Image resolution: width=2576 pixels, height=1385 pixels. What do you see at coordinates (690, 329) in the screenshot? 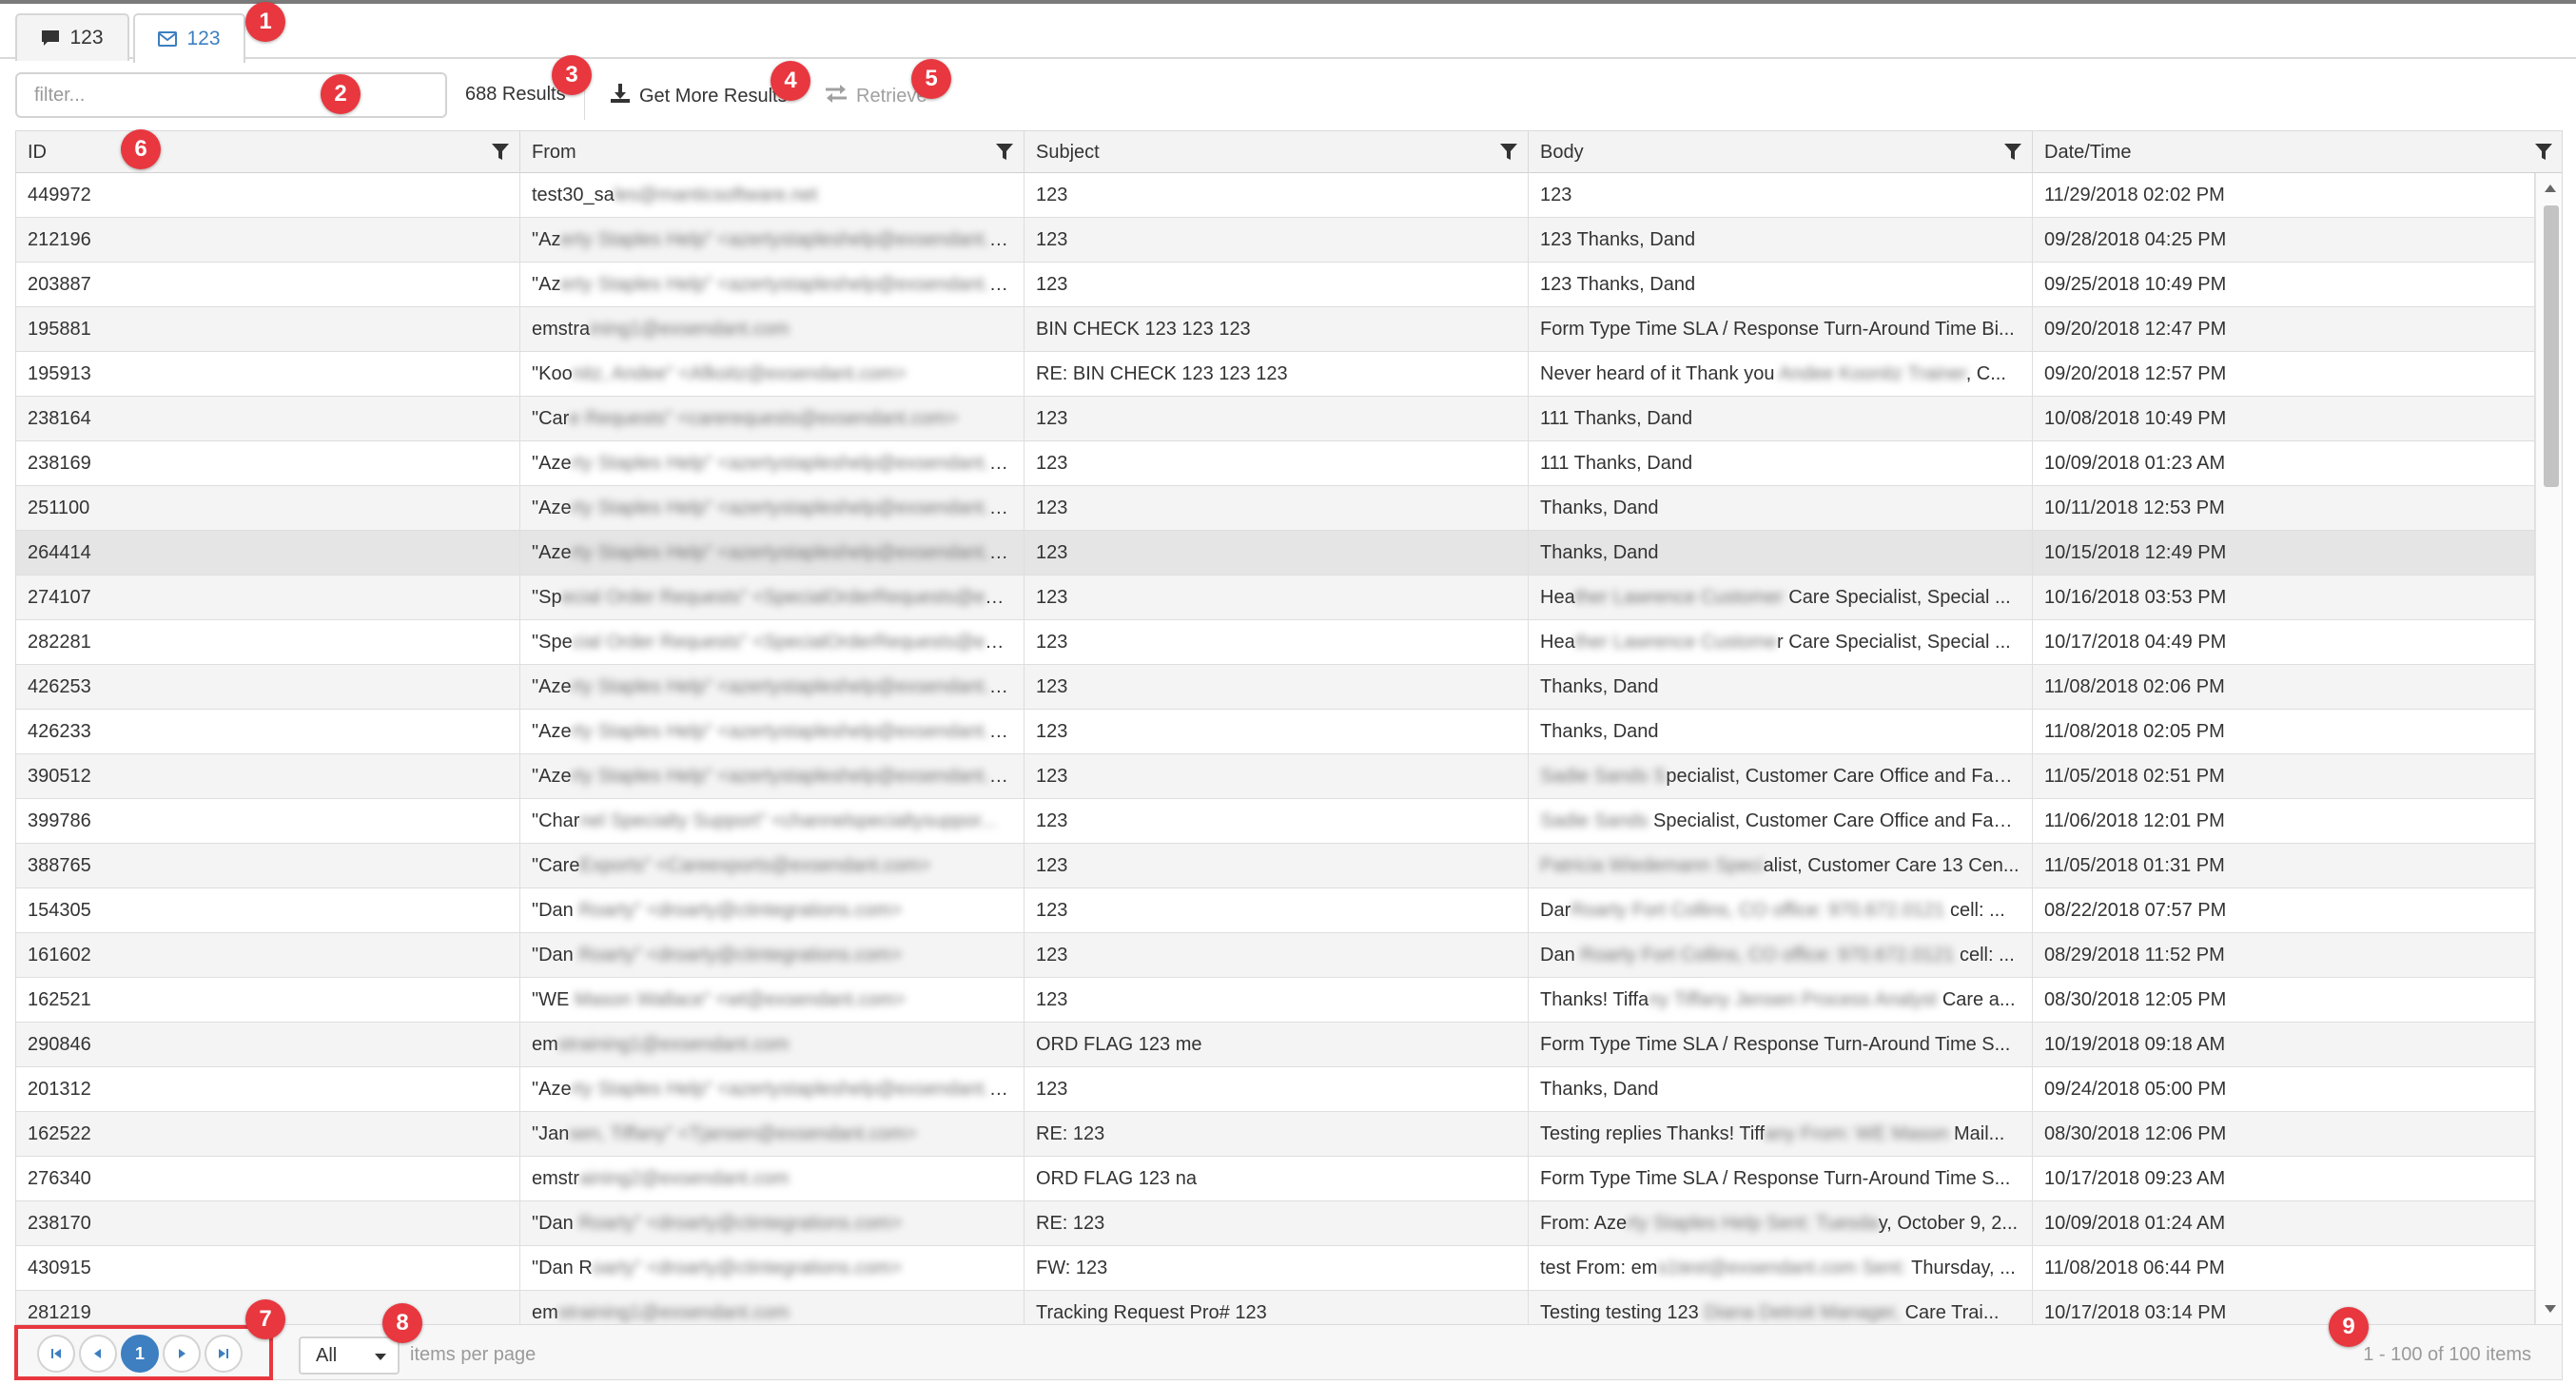
I see `from-redacted-text: ining1@exsendant.com` at bounding box center [690, 329].